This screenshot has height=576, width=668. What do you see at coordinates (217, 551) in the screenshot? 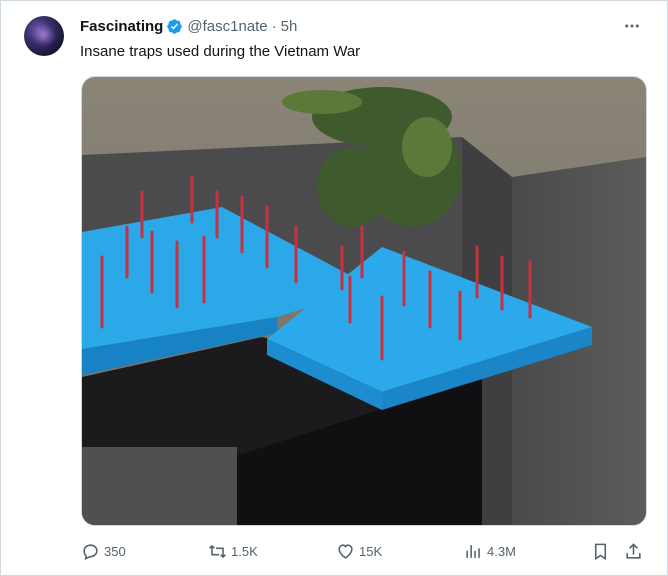
I see `repost-icon` at bounding box center [217, 551].